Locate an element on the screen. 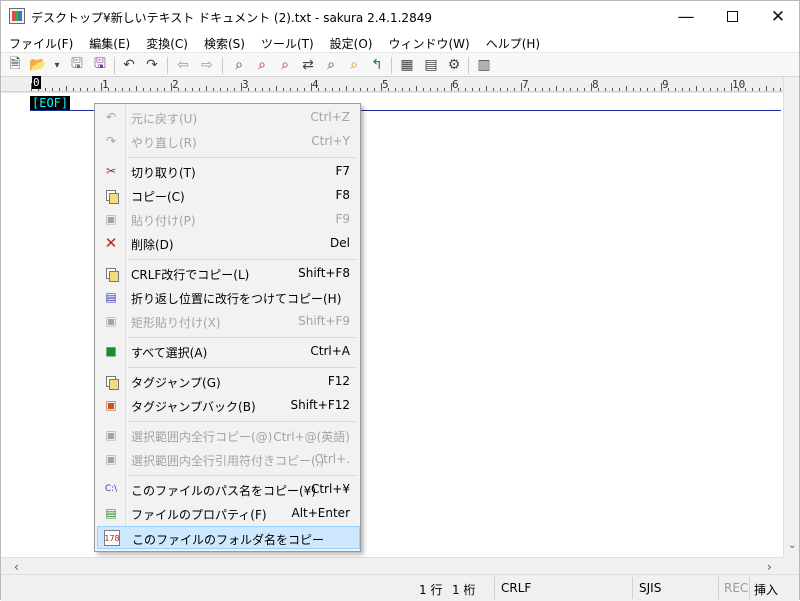 The width and height of the screenshot is (800, 601). search-icon: ⌕ is located at coordinates (239, 65).